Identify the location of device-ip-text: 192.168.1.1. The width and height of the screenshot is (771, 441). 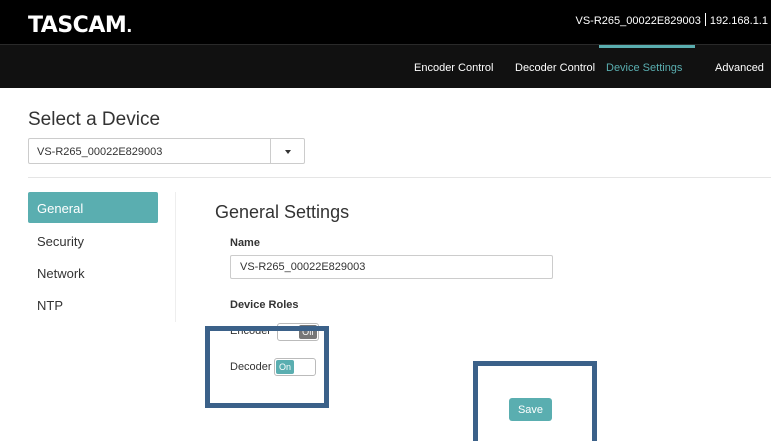
(738, 21).